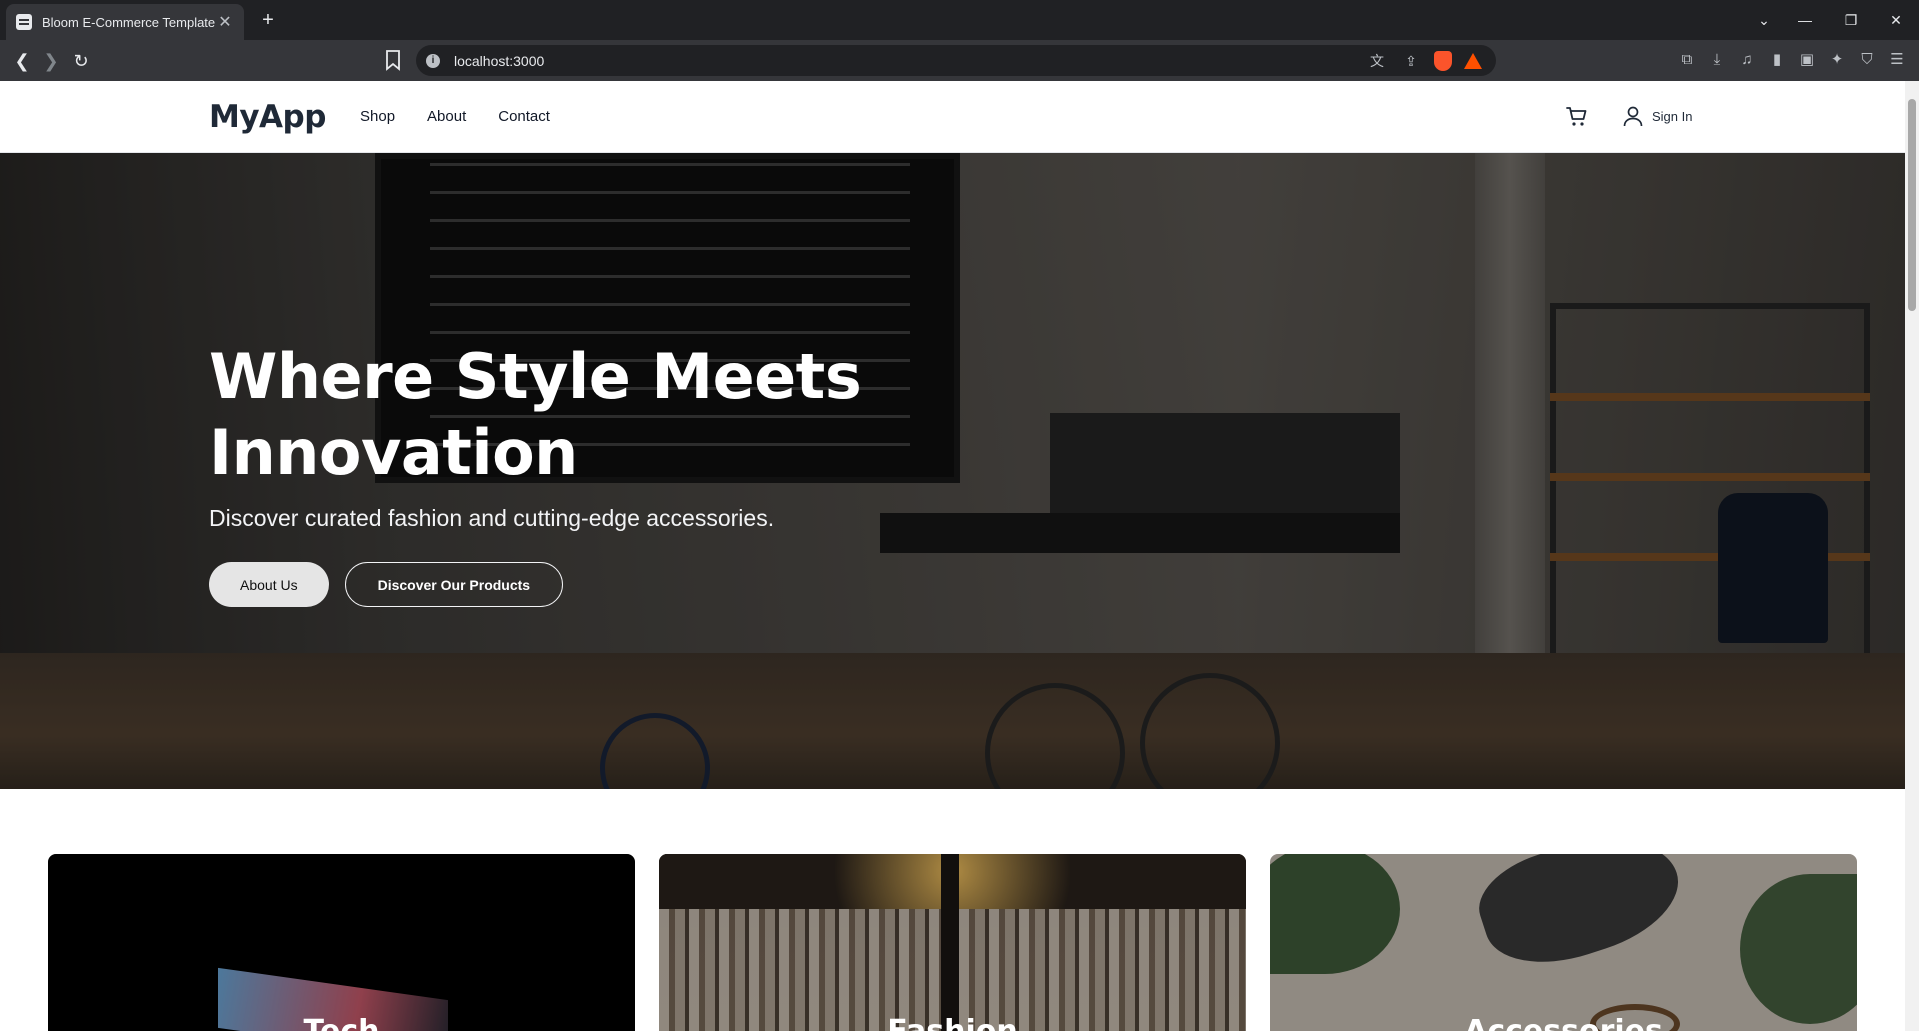 The width and height of the screenshot is (1919, 1031). What do you see at coordinates (341, 1022) in the screenshot?
I see `category-label: Tech` at bounding box center [341, 1022].